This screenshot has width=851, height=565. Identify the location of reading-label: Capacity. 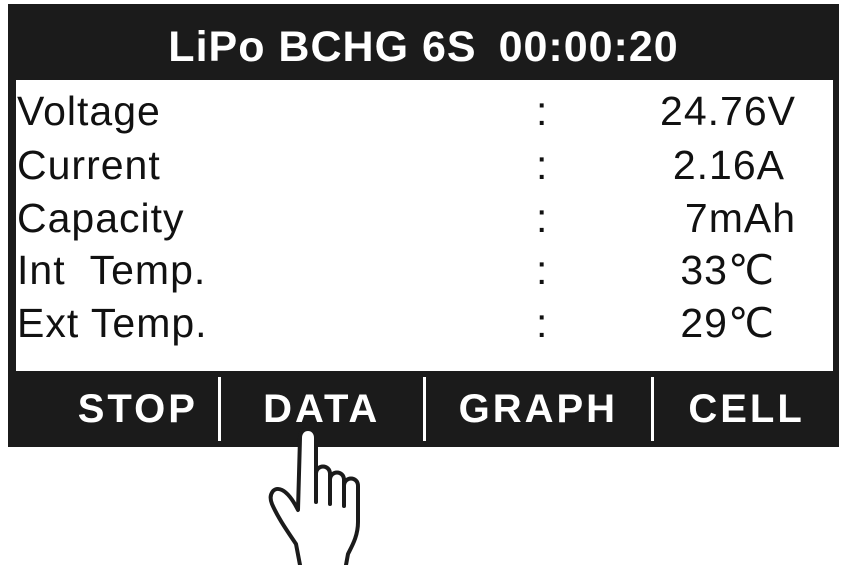
(101, 218).